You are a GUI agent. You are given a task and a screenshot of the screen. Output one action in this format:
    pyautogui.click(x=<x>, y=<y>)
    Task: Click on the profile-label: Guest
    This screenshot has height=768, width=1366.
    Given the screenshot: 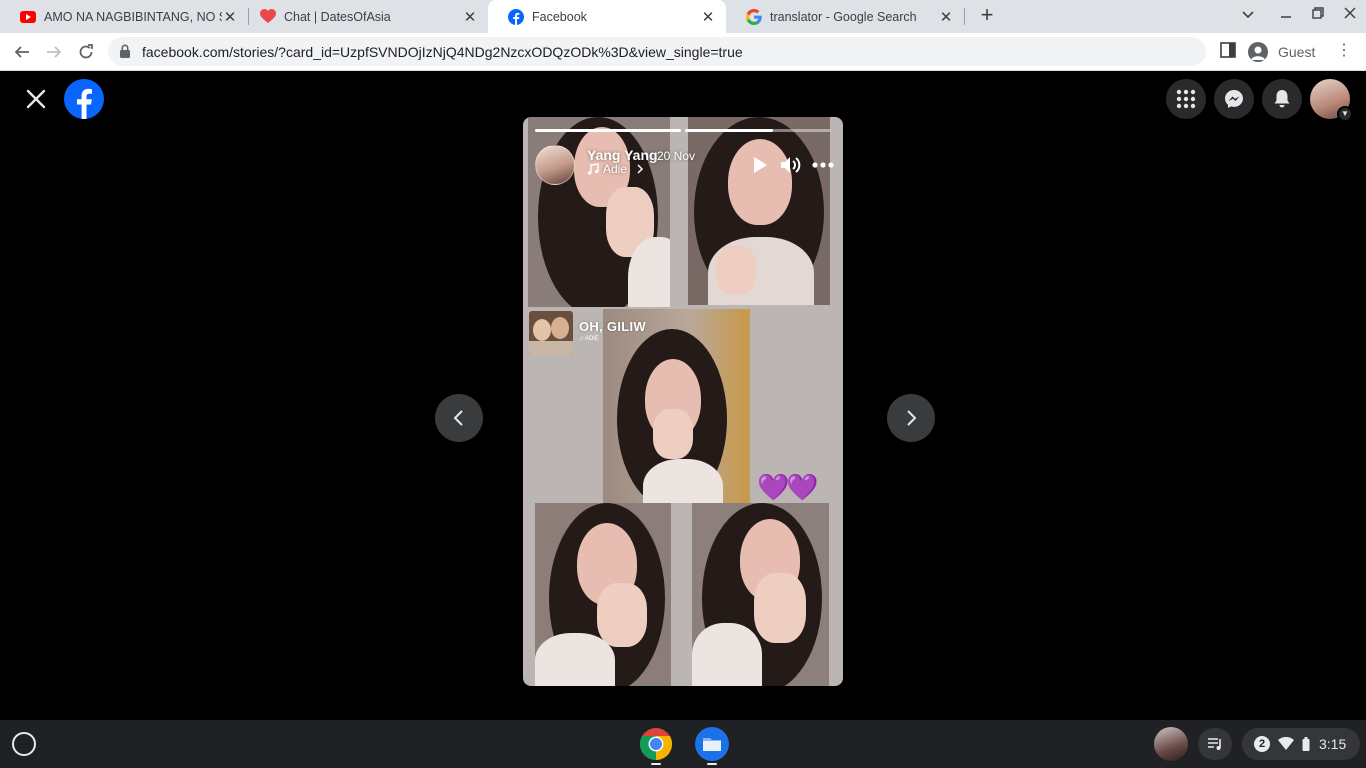 What is the action you would take?
    pyautogui.click(x=1297, y=51)
    